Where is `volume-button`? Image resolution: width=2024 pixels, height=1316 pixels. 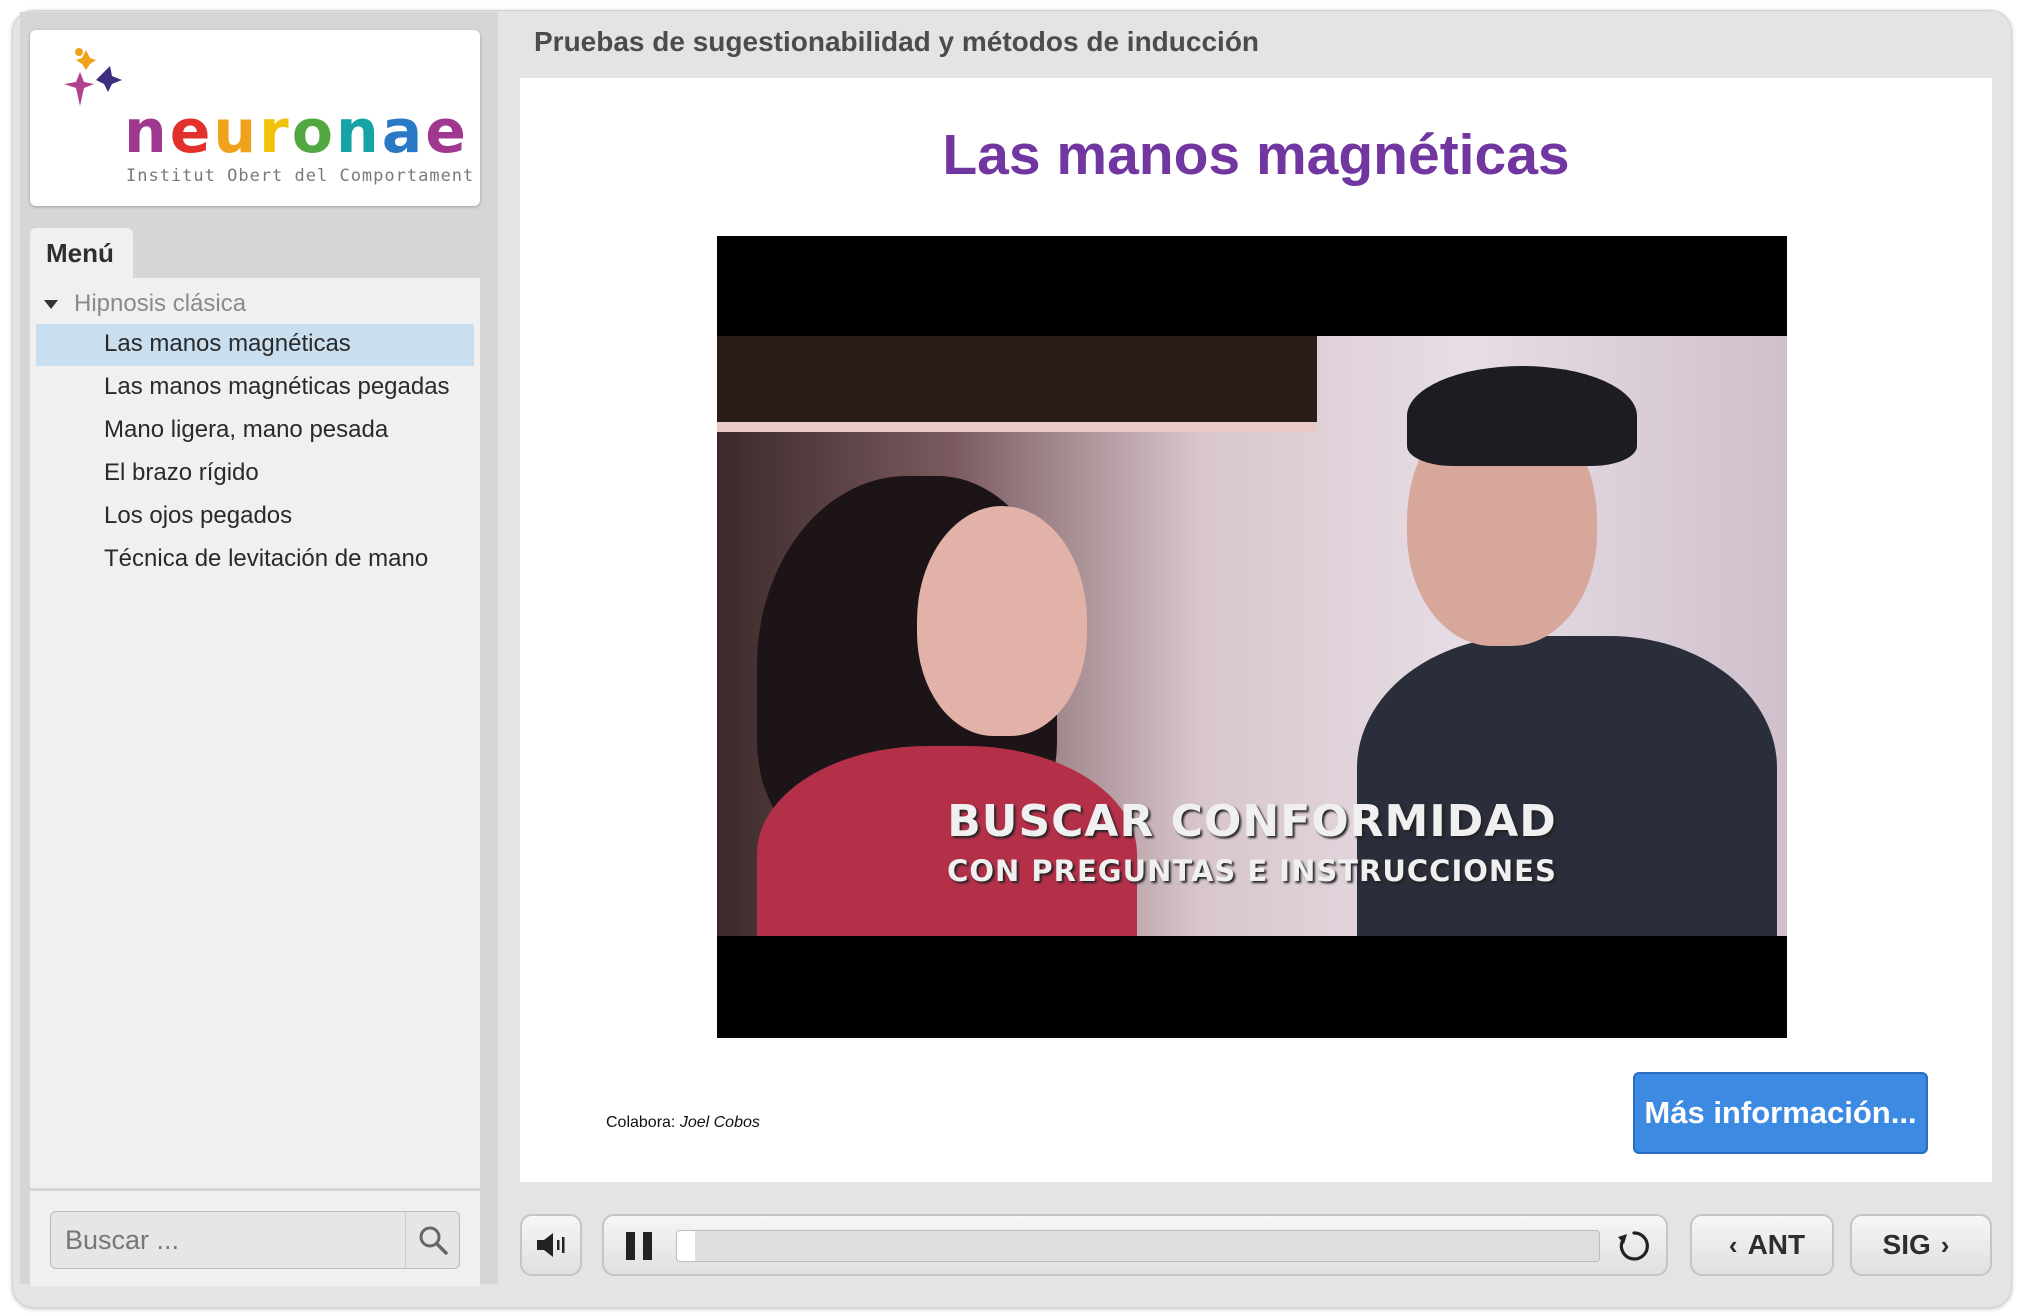 volume-button is located at coordinates (551, 1245).